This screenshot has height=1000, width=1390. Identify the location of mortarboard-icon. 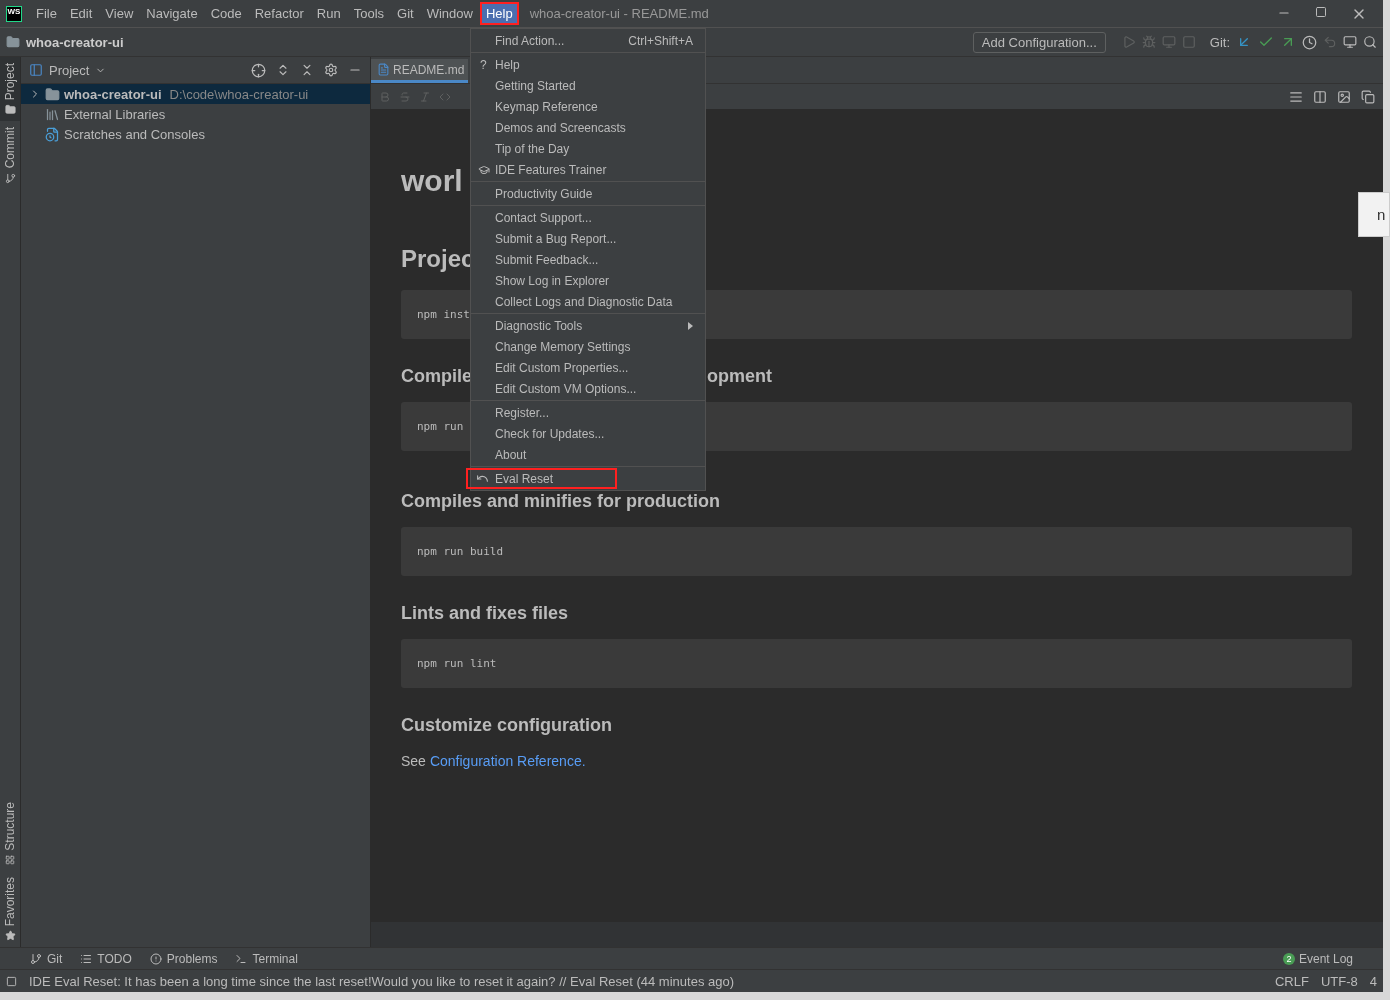
(484, 169).